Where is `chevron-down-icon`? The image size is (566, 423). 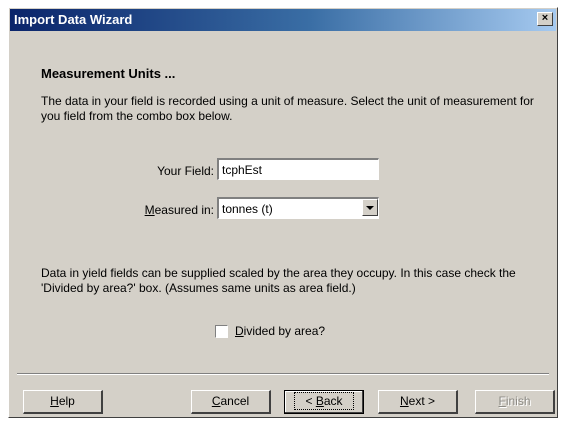
chevron-down-icon is located at coordinates (370, 207).